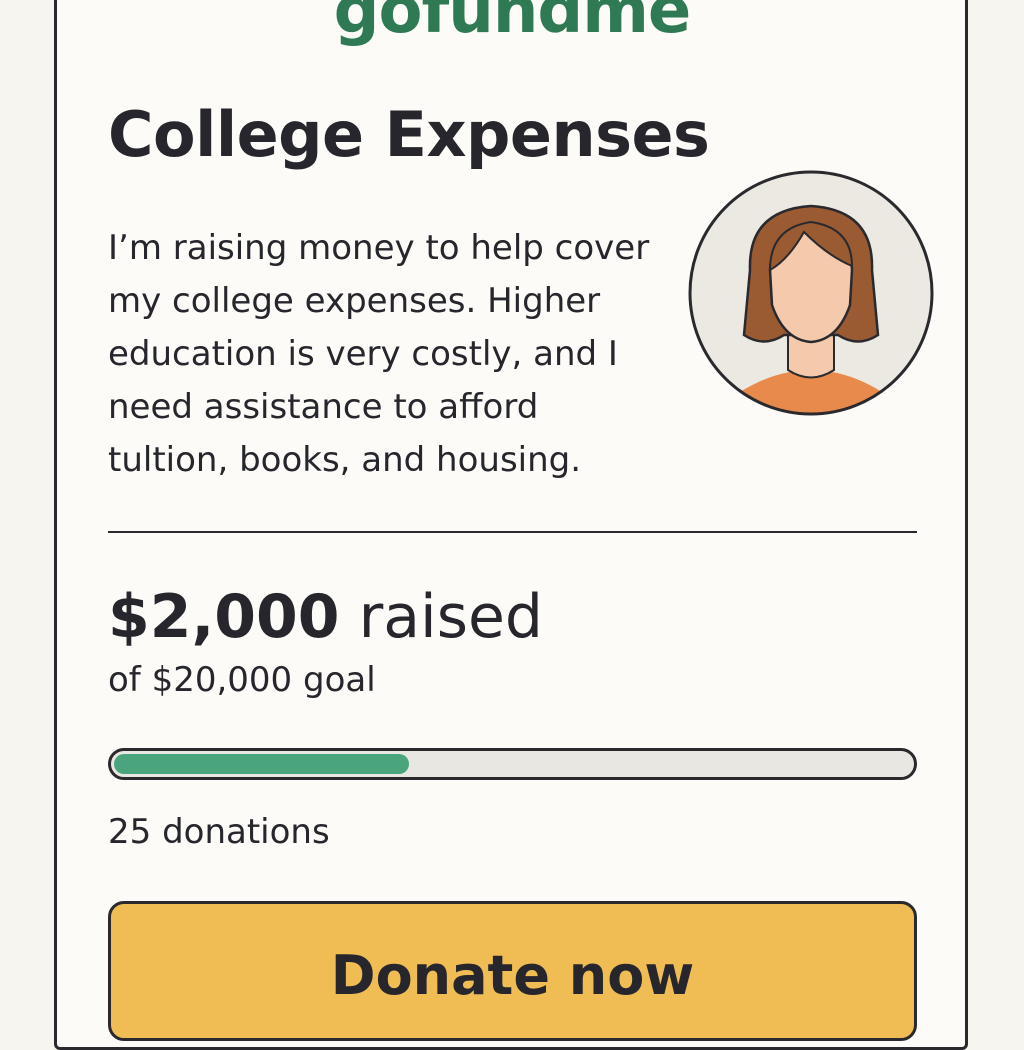 The width and height of the screenshot is (1024, 1050). I want to click on donation-count: 25 donations, so click(219, 832).